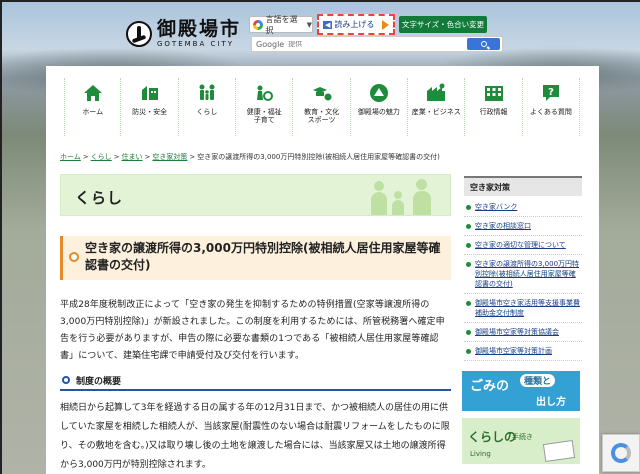 The image size is (640, 474). Describe the element at coordinates (270, 44) in the screenshot. I see `search-brand: Google` at that location.